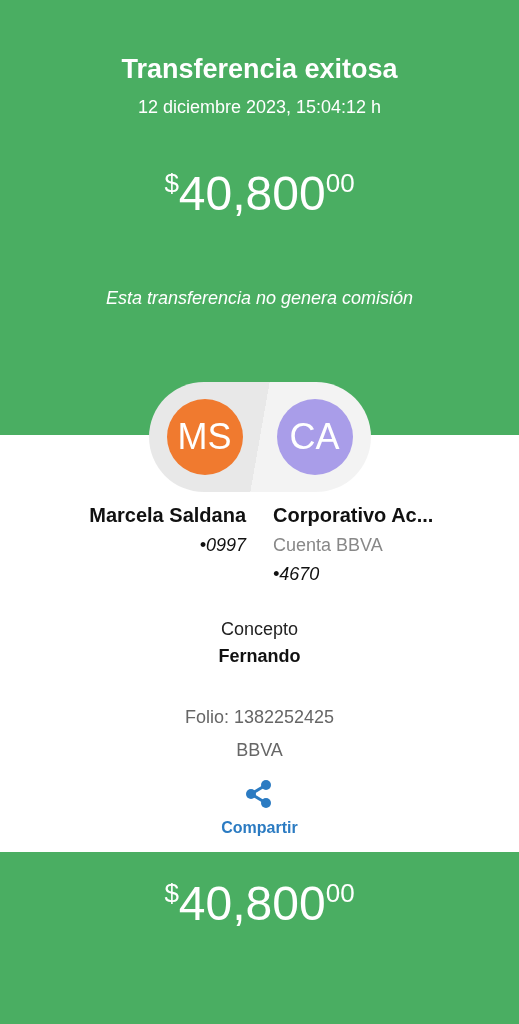  What do you see at coordinates (259, 808) in the screenshot?
I see `share-button: Compartir` at bounding box center [259, 808].